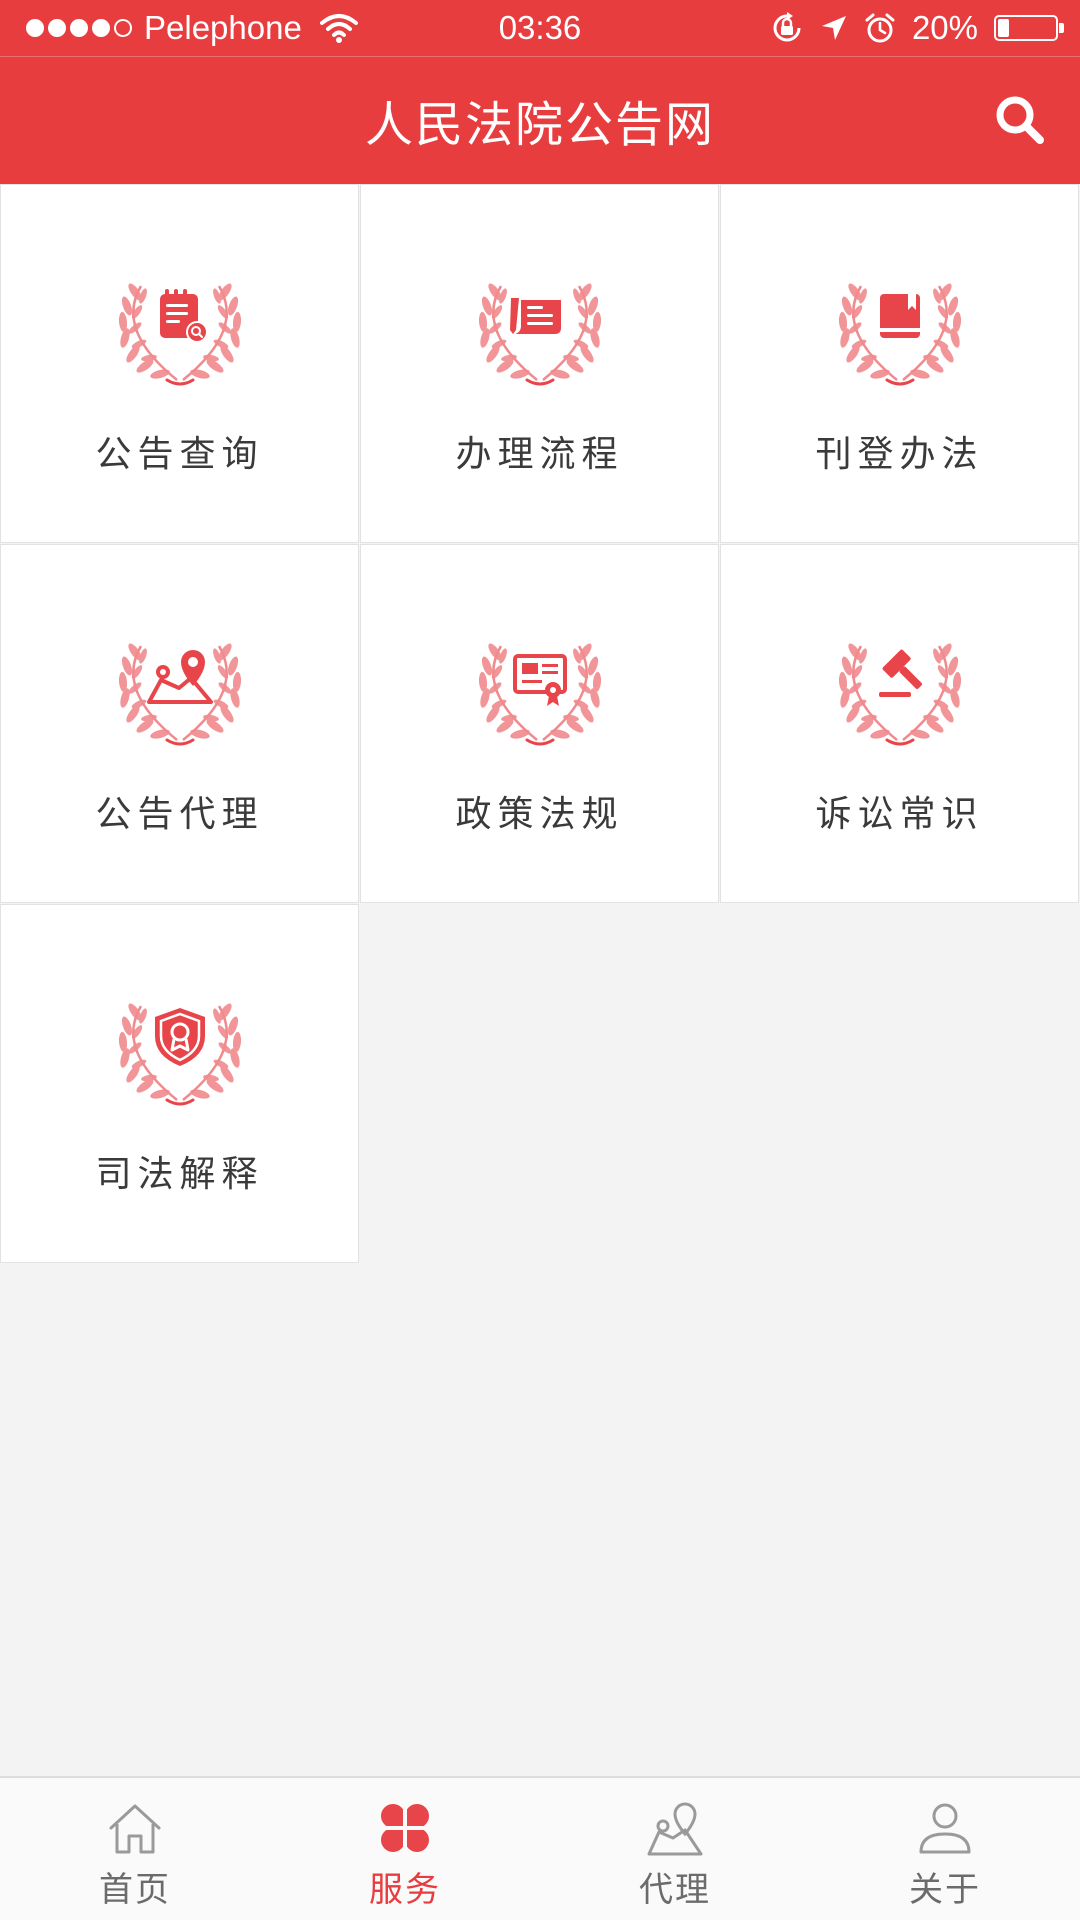 This screenshot has width=1080, height=1920. I want to click on grid-item-publish-method: 刊登办法, so click(899, 363).